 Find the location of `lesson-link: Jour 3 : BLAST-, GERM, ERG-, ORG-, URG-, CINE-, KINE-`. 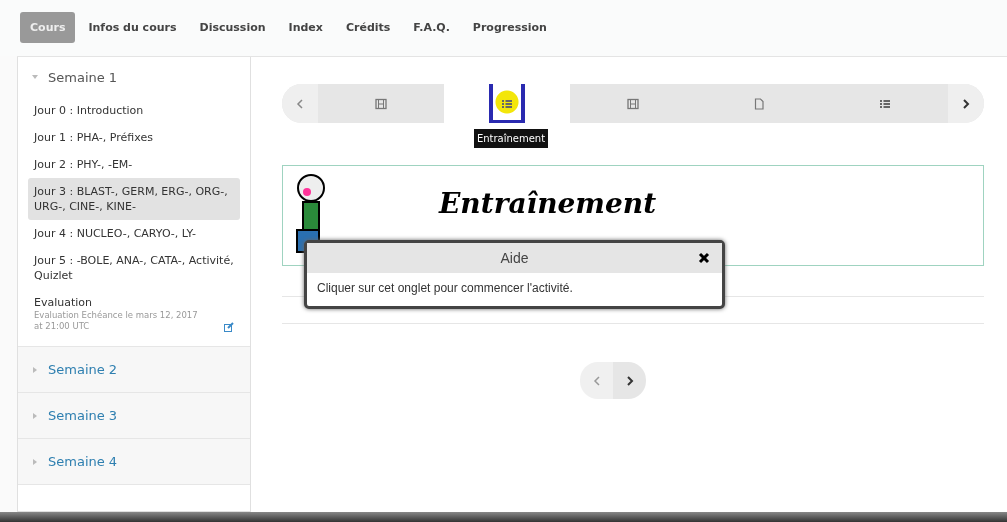

lesson-link: Jour 3 : BLAST-, GERM, ERG-, ORG-, URG-, CINE-, KINE- is located at coordinates (134, 199).